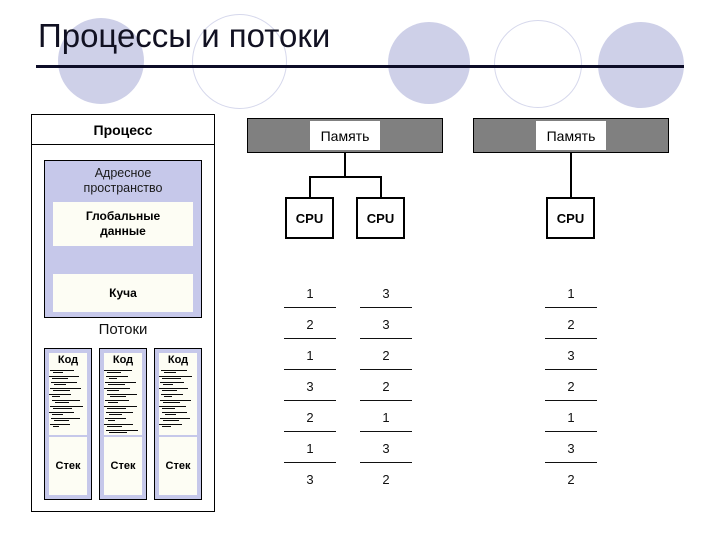  What do you see at coordinates (571, 175) in the screenshot?
I see `memory-bus-stem-uniprocessor` at bounding box center [571, 175].